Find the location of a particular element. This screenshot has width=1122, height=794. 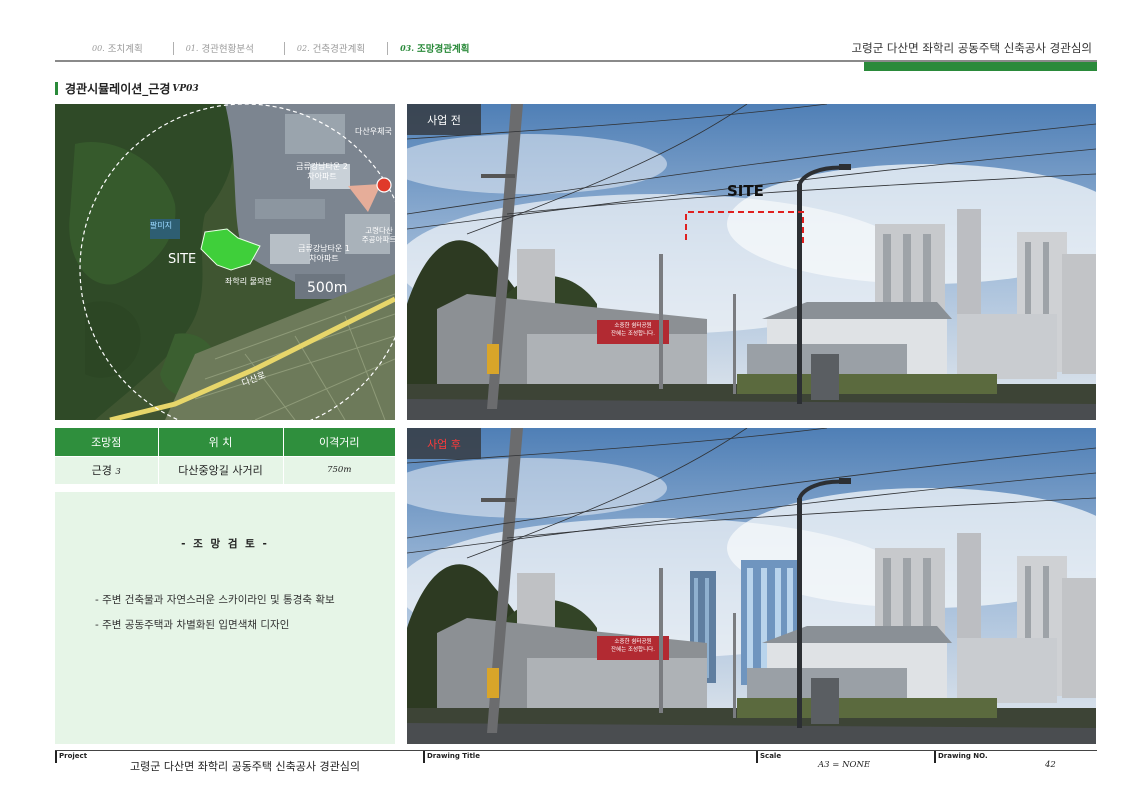

distance-cell: 750m is located at coordinates (339, 469).